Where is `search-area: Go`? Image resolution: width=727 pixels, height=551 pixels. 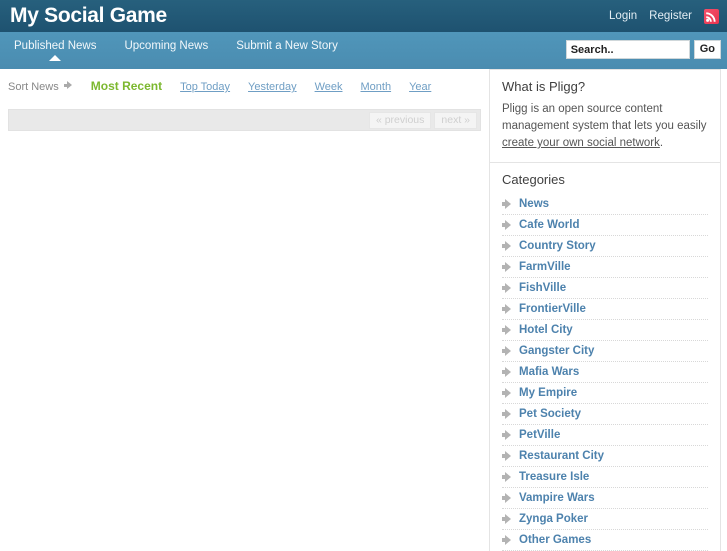 search-area: Go is located at coordinates (643, 49).